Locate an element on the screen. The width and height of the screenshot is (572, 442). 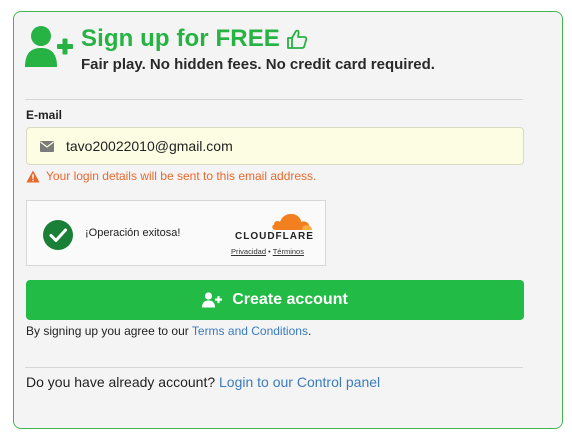
email-input is located at coordinates (276, 146).